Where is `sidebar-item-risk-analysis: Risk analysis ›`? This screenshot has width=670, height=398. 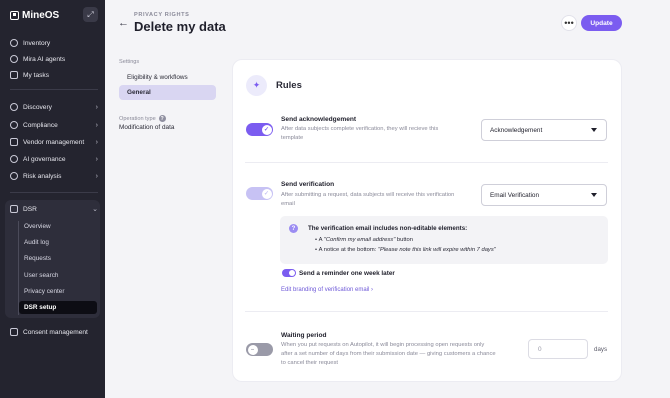 sidebar-item-risk-analysis: Risk analysis › is located at coordinates (54, 176).